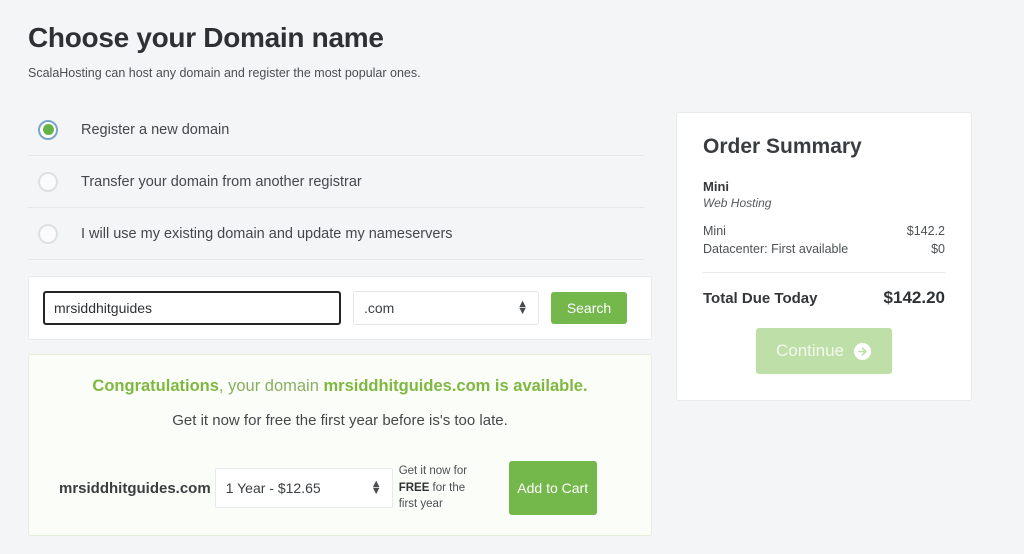 This screenshot has width=1024, height=554. I want to click on order-plan-type: Web Hosting, so click(737, 203).